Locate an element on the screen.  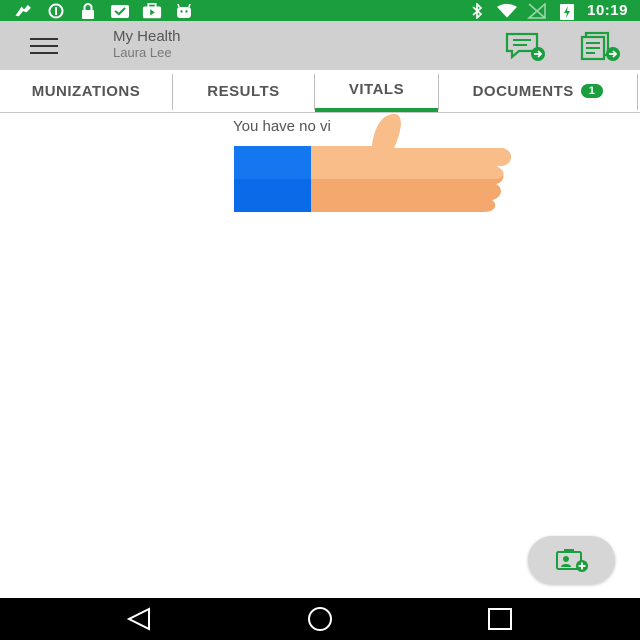
status-bar-system: 10:19 is located at coordinates (547, 10).